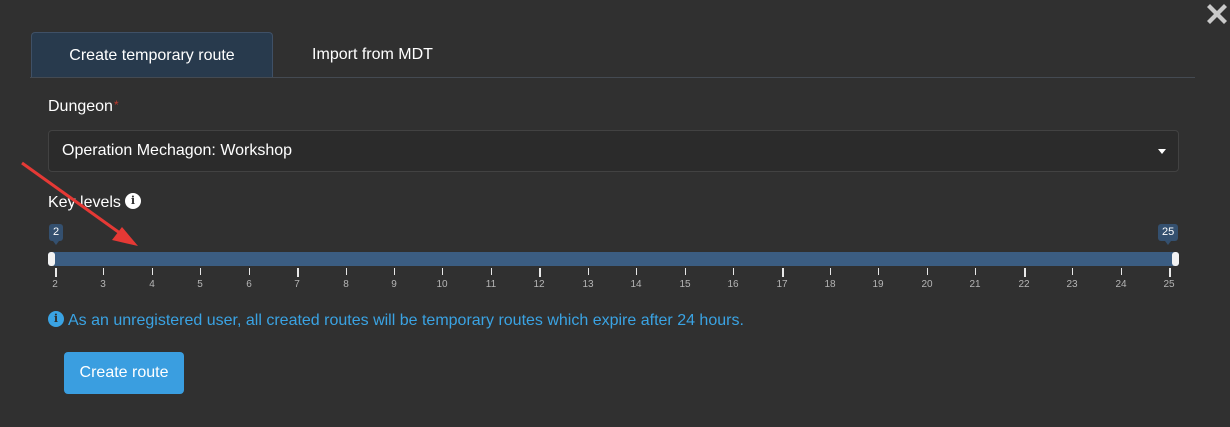 The height and width of the screenshot is (427, 1230). Describe the element at coordinates (613, 151) in the screenshot. I see `dungeon-select: Operation Mechagon: Workshop` at that location.